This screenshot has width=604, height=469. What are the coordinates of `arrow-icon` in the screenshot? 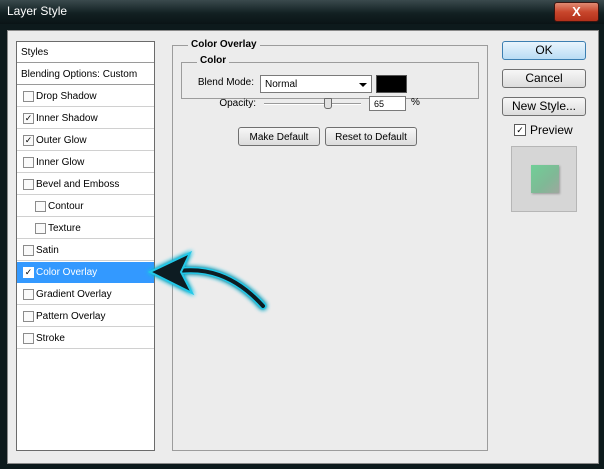 It's located at (207, 280).